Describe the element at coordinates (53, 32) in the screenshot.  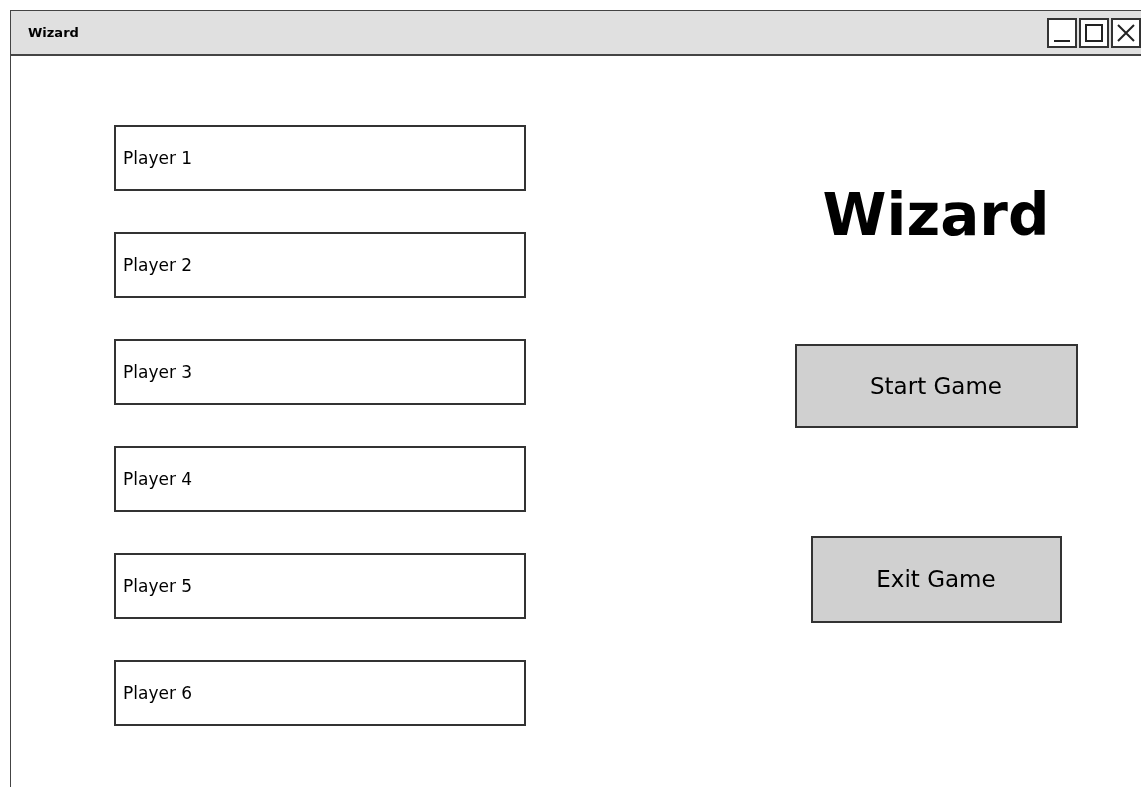
I see `window-title: Wizard` at that location.